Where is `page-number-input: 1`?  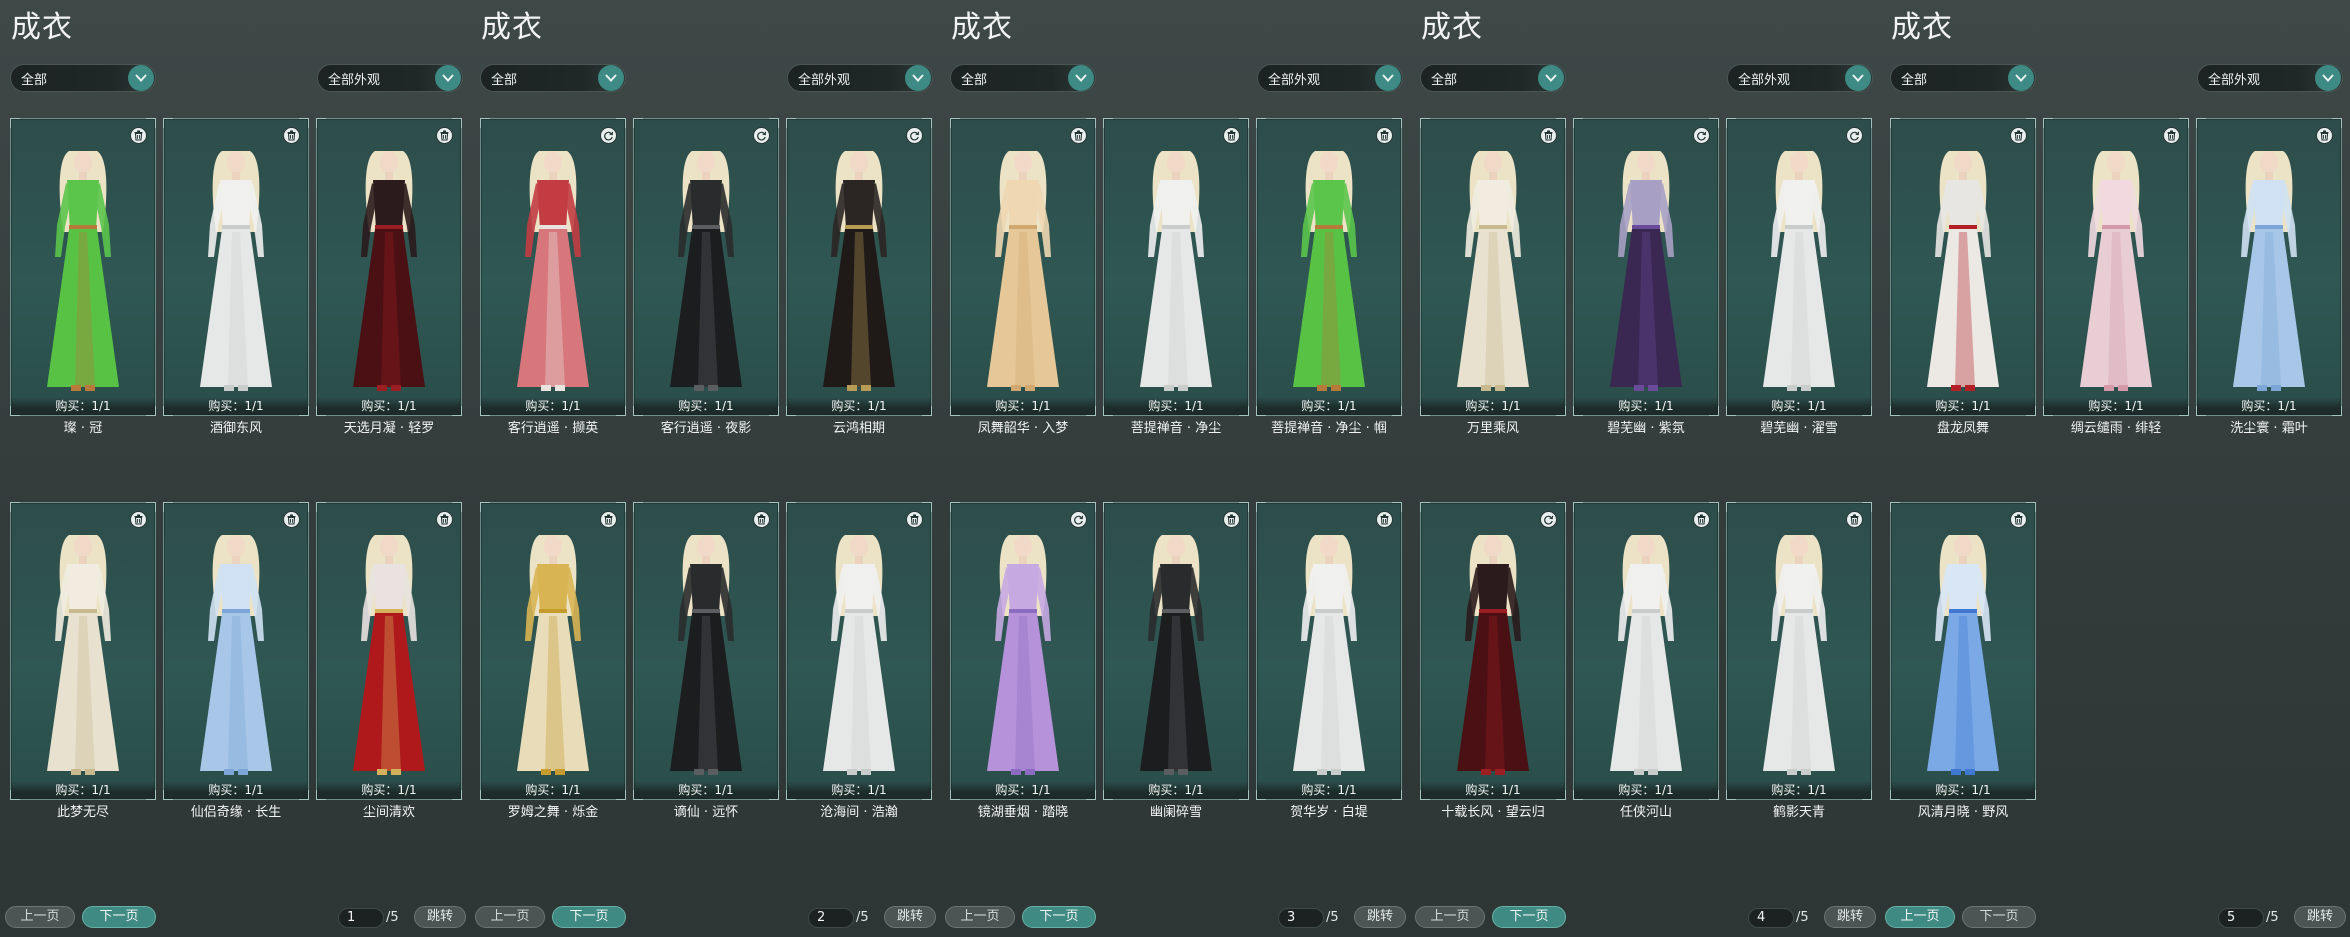
page-number-input: 1 is located at coordinates (361, 918).